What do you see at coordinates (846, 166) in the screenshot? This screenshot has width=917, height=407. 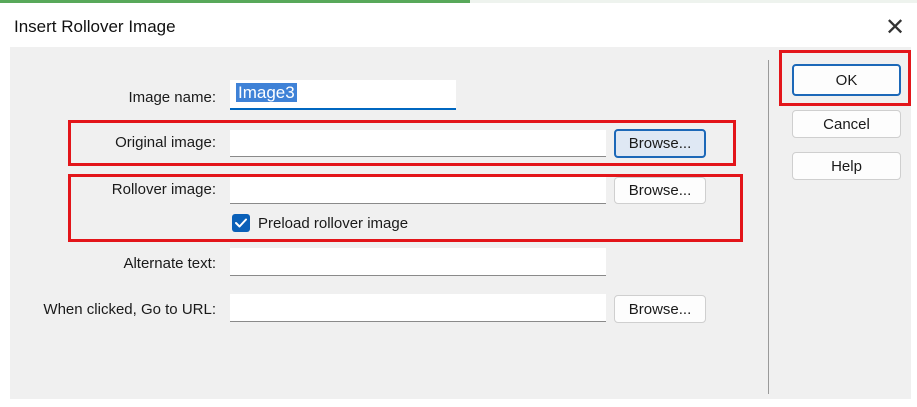 I see `help-button: Help` at bounding box center [846, 166].